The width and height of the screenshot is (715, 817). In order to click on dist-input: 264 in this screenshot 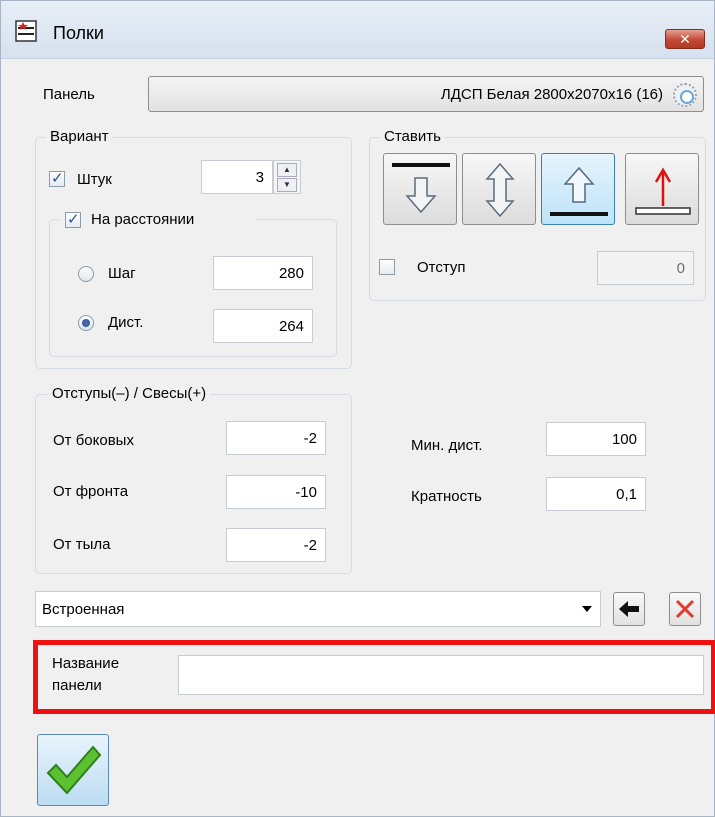, I will do `click(263, 326)`.